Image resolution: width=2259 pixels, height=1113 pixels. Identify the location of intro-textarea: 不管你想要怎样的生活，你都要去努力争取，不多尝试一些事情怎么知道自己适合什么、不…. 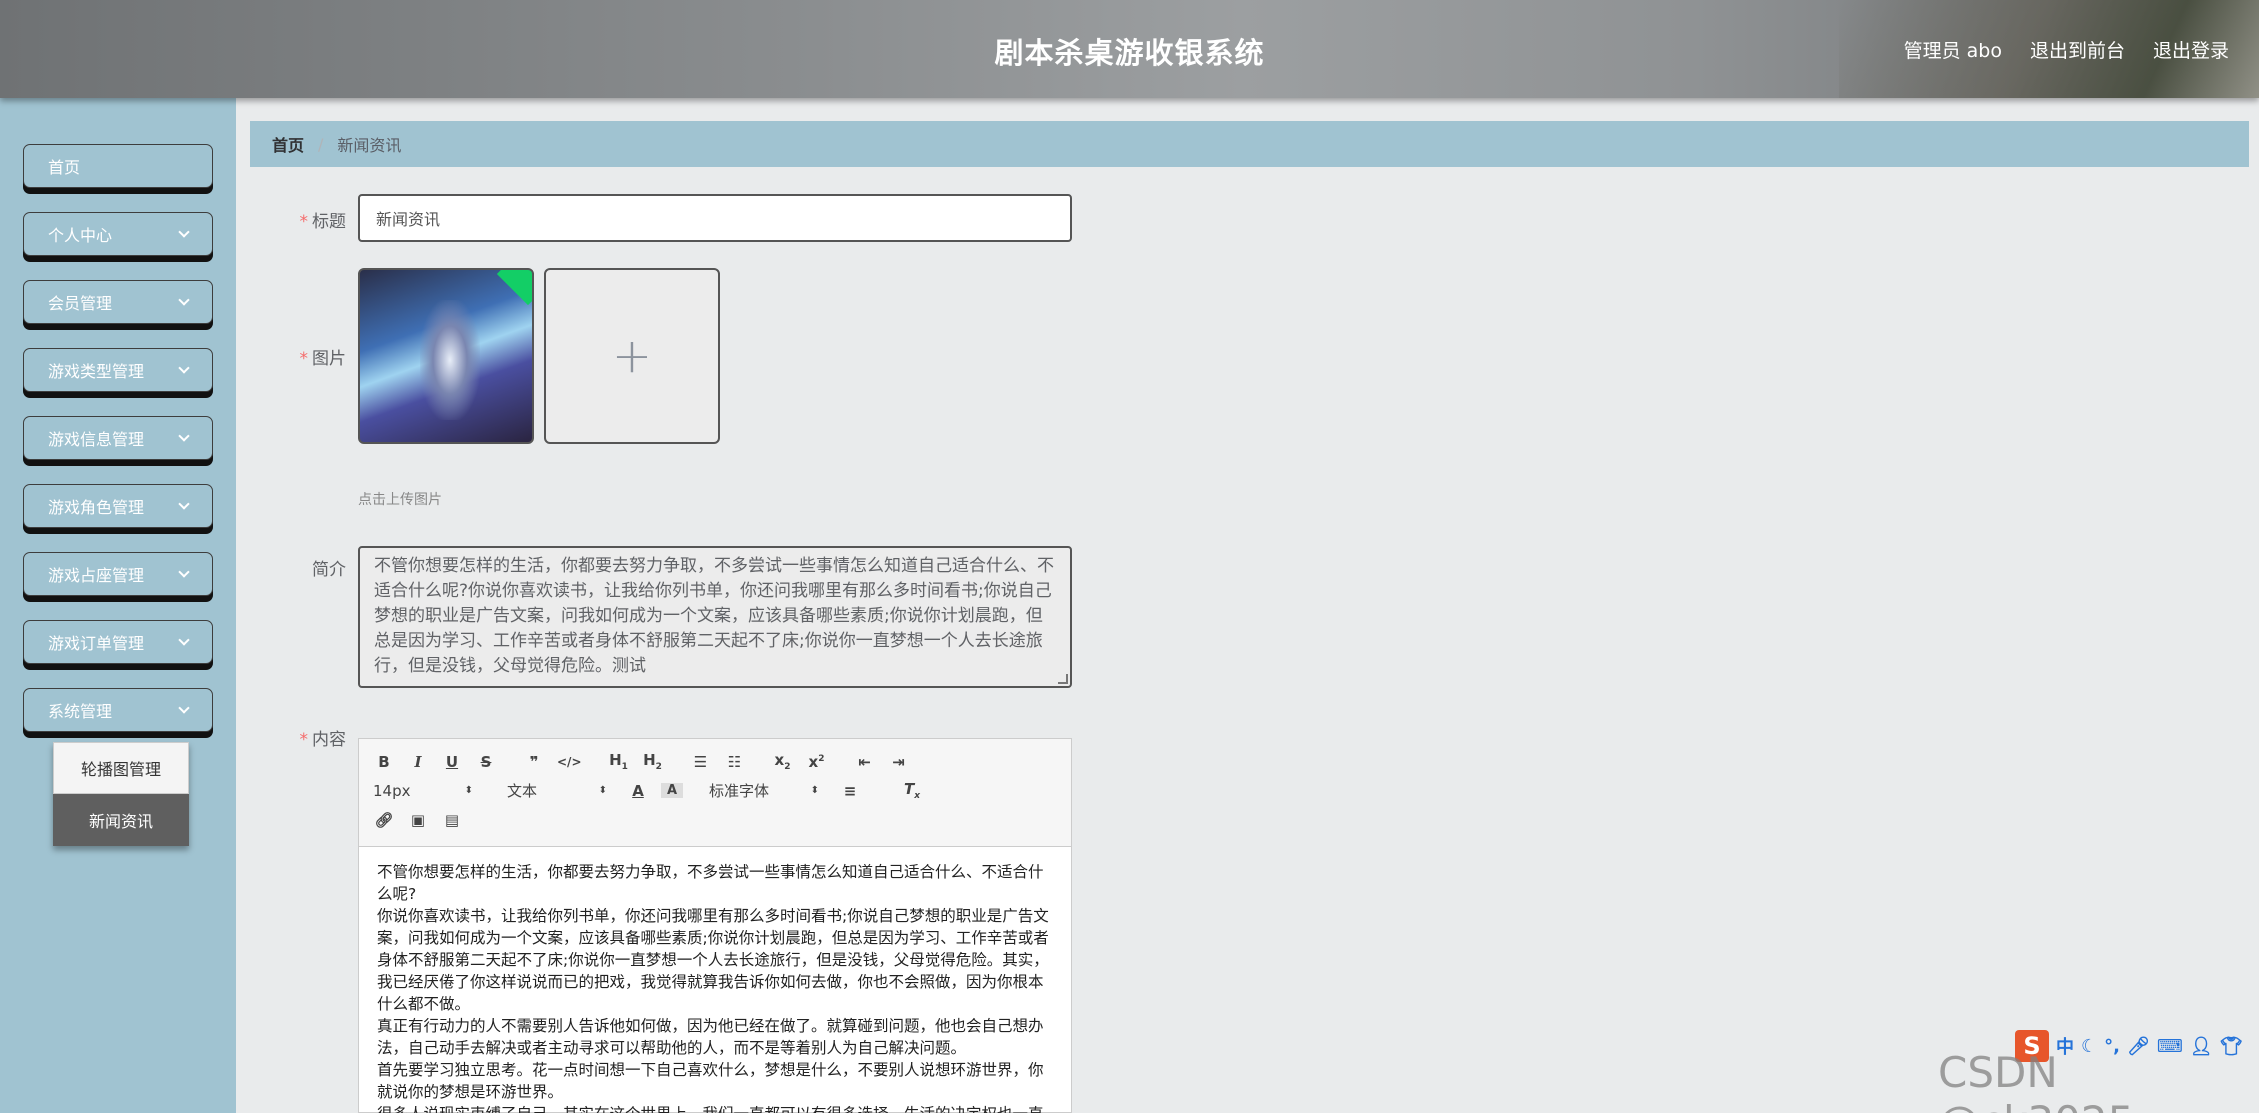
(715, 617).